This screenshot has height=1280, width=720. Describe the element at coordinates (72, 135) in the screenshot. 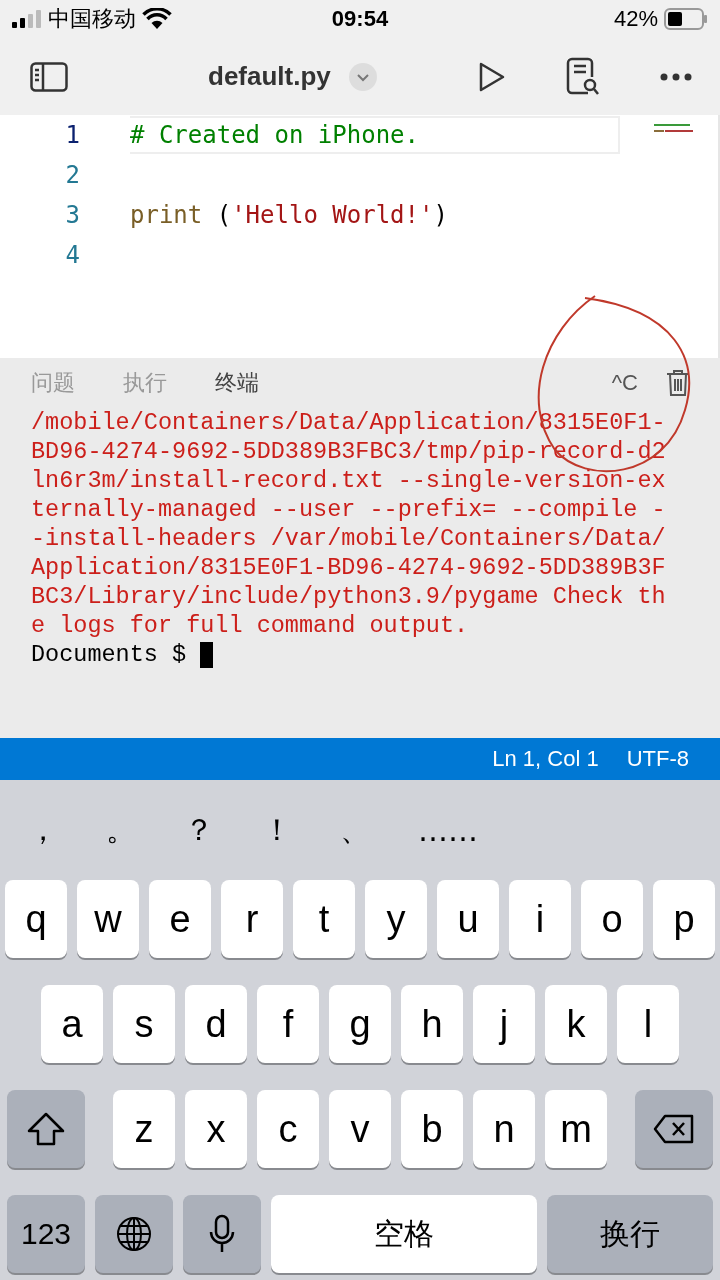

I see `line-number: 1` at that location.